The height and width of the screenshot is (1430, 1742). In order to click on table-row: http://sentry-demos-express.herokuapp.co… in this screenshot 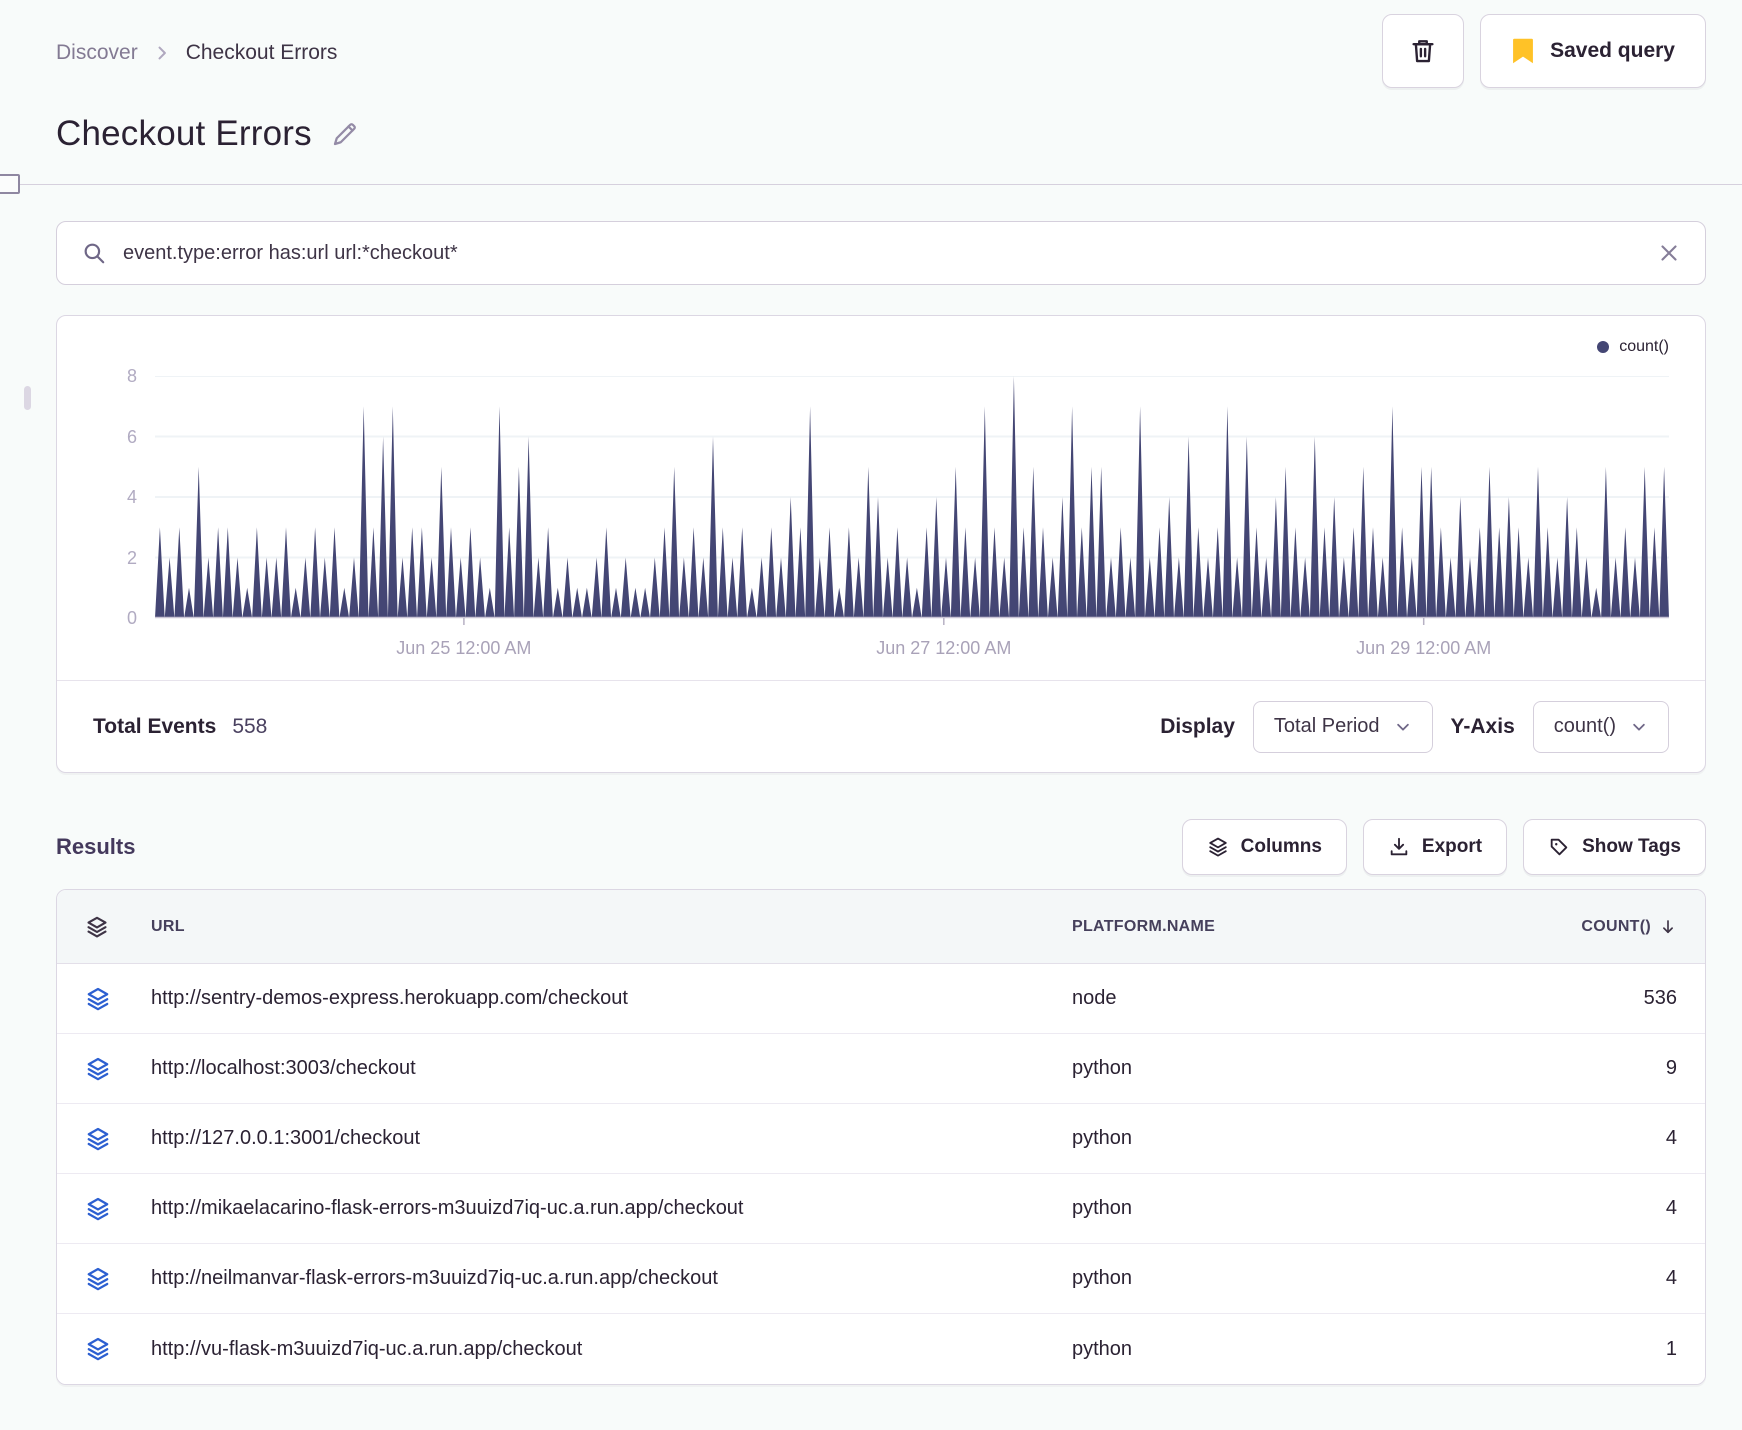, I will do `click(881, 999)`.